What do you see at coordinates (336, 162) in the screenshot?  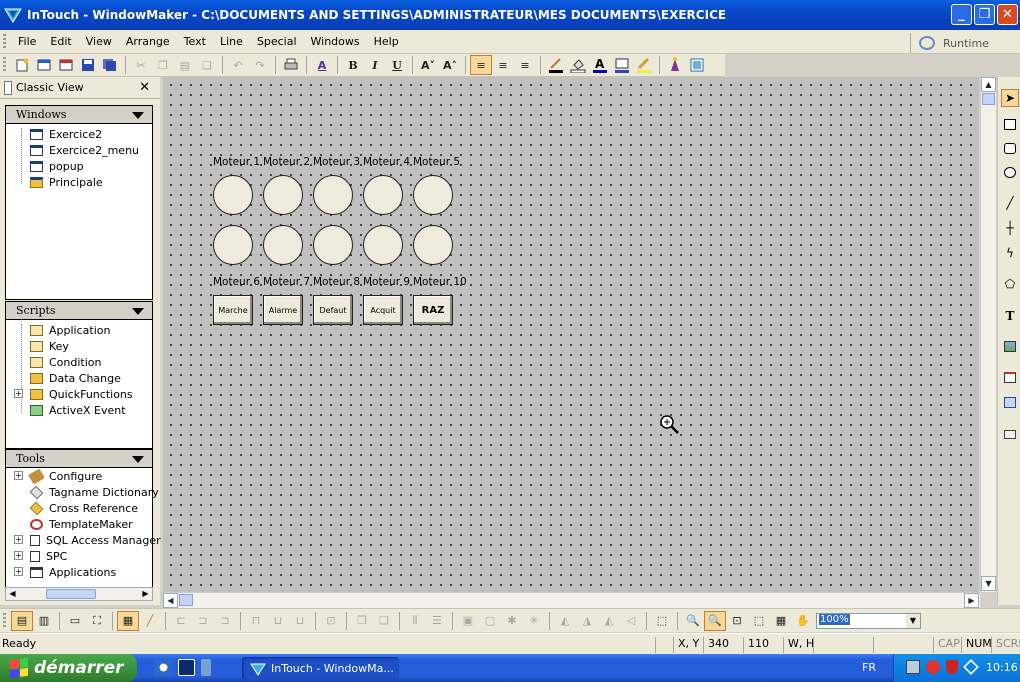 I see `motor-label: Moteur 3` at bounding box center [336, 162].